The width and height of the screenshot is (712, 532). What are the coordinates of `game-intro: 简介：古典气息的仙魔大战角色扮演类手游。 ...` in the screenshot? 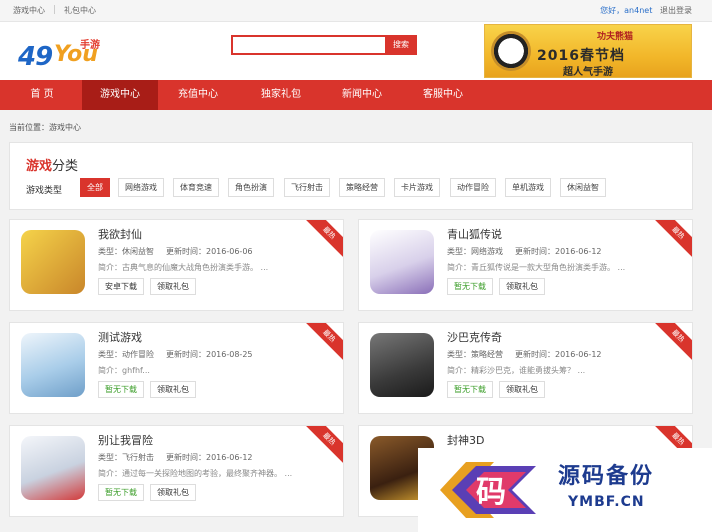 It's located at (183, 267).